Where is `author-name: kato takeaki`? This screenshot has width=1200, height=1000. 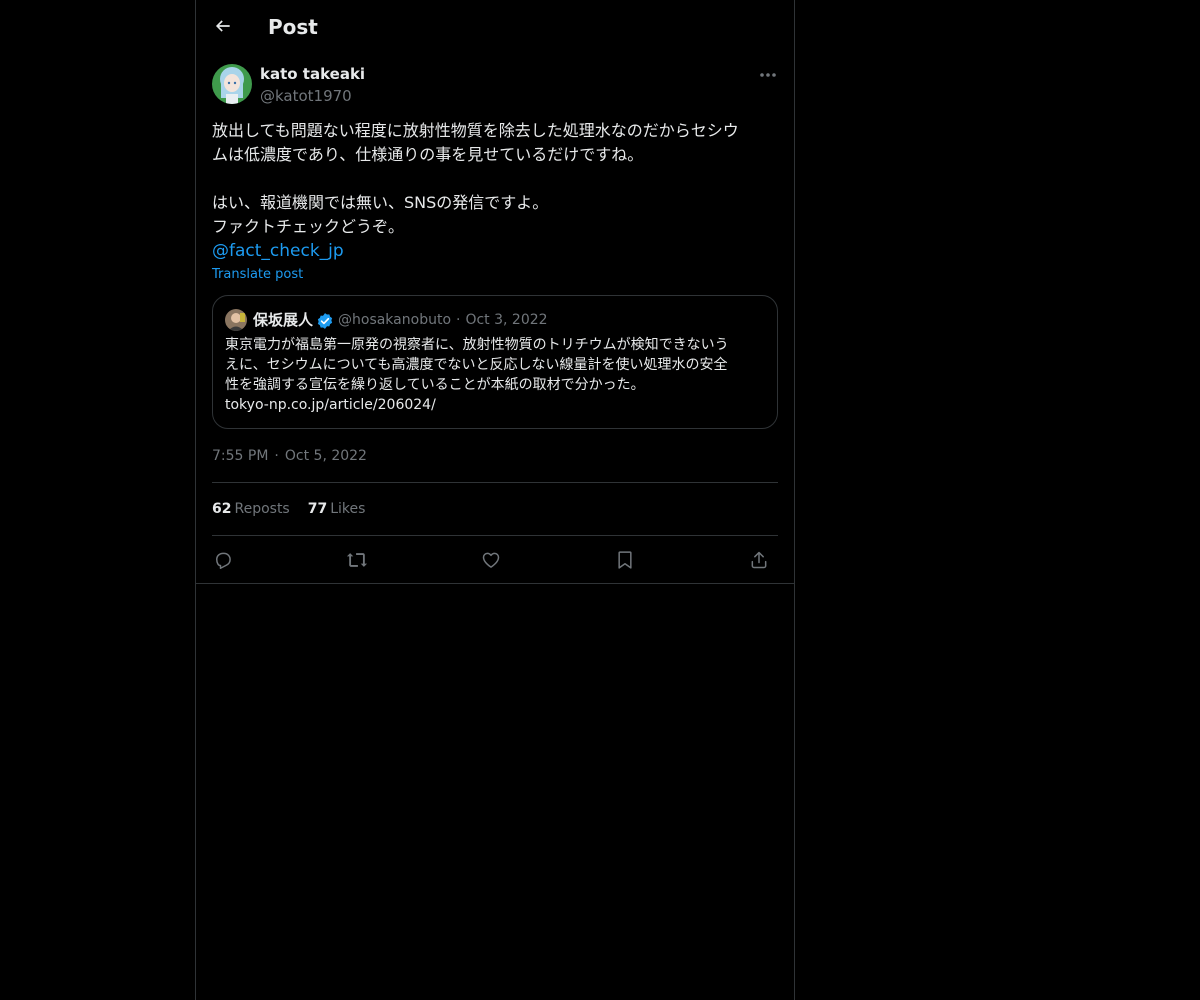
author-name: kato takeaki is located at coordinates (312, 74).